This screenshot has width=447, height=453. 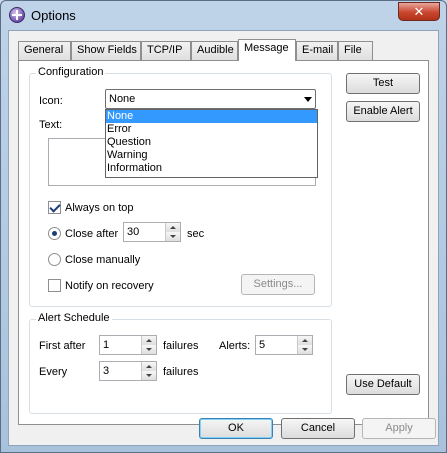 I want to click on notify-on-recovery-label: Notify on recovery, so click(x=109, y=286).